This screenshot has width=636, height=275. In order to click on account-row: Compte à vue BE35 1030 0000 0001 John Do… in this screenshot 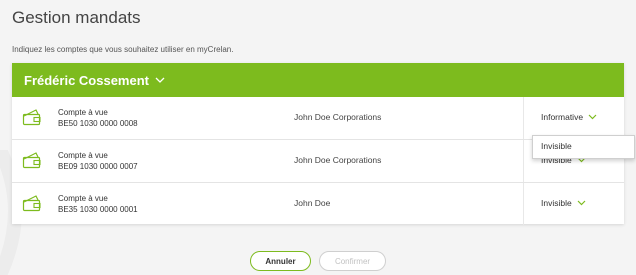, I will do `click(318, 204)`.